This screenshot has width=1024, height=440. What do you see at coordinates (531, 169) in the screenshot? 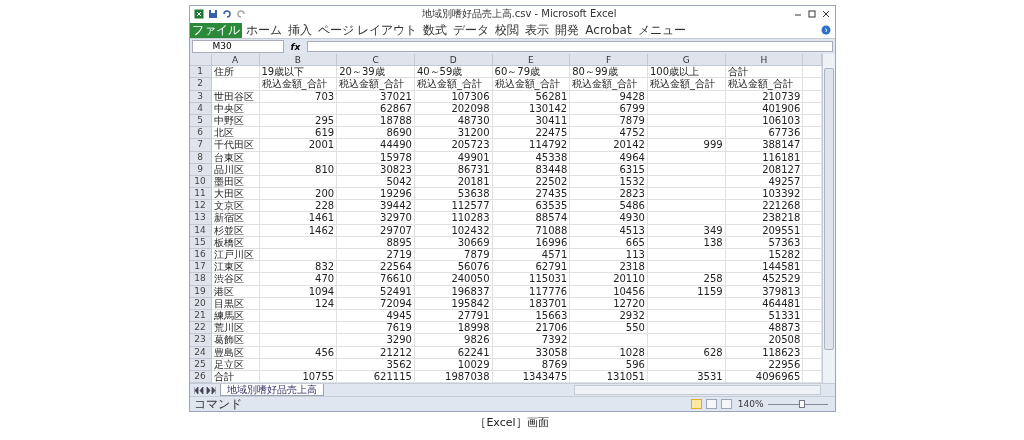
I see `table-cell: 83448` at bounding box center [531, 169].